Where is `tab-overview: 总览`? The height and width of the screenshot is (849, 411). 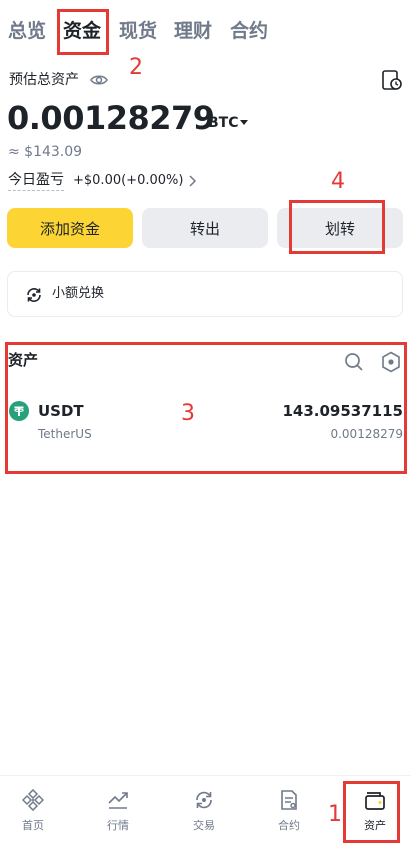 tab-overview: 总览 is located at coordinates (27, 31).